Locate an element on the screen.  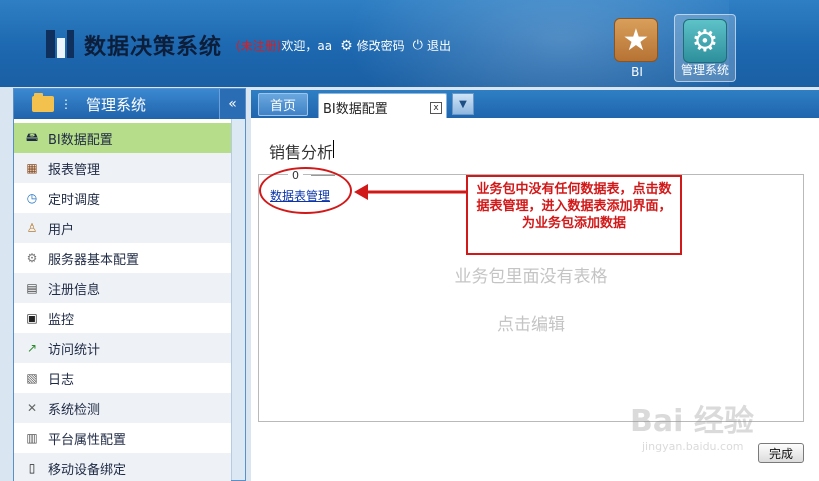
click-to-edit: 点击编辑 is located at coordinates (531, 322).